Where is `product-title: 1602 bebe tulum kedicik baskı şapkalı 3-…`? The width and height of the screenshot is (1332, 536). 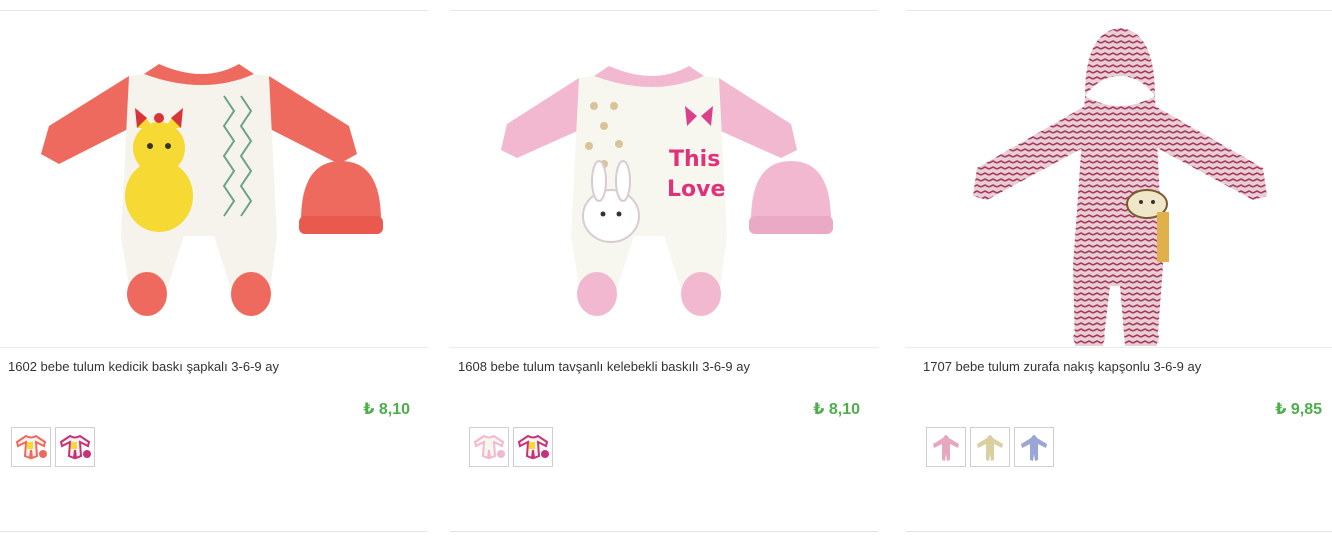
product-title: 1602 bebe tulum kedicik baskı şapkalı 3-… is located at coordinates (143, 366).